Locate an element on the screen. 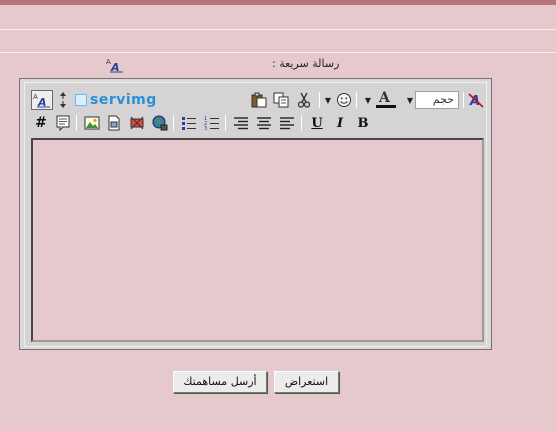 Image resolution: width=556 pixels, height=431 pixels. text-format-toggle-icon: A A is located at coordinates (115, 65).